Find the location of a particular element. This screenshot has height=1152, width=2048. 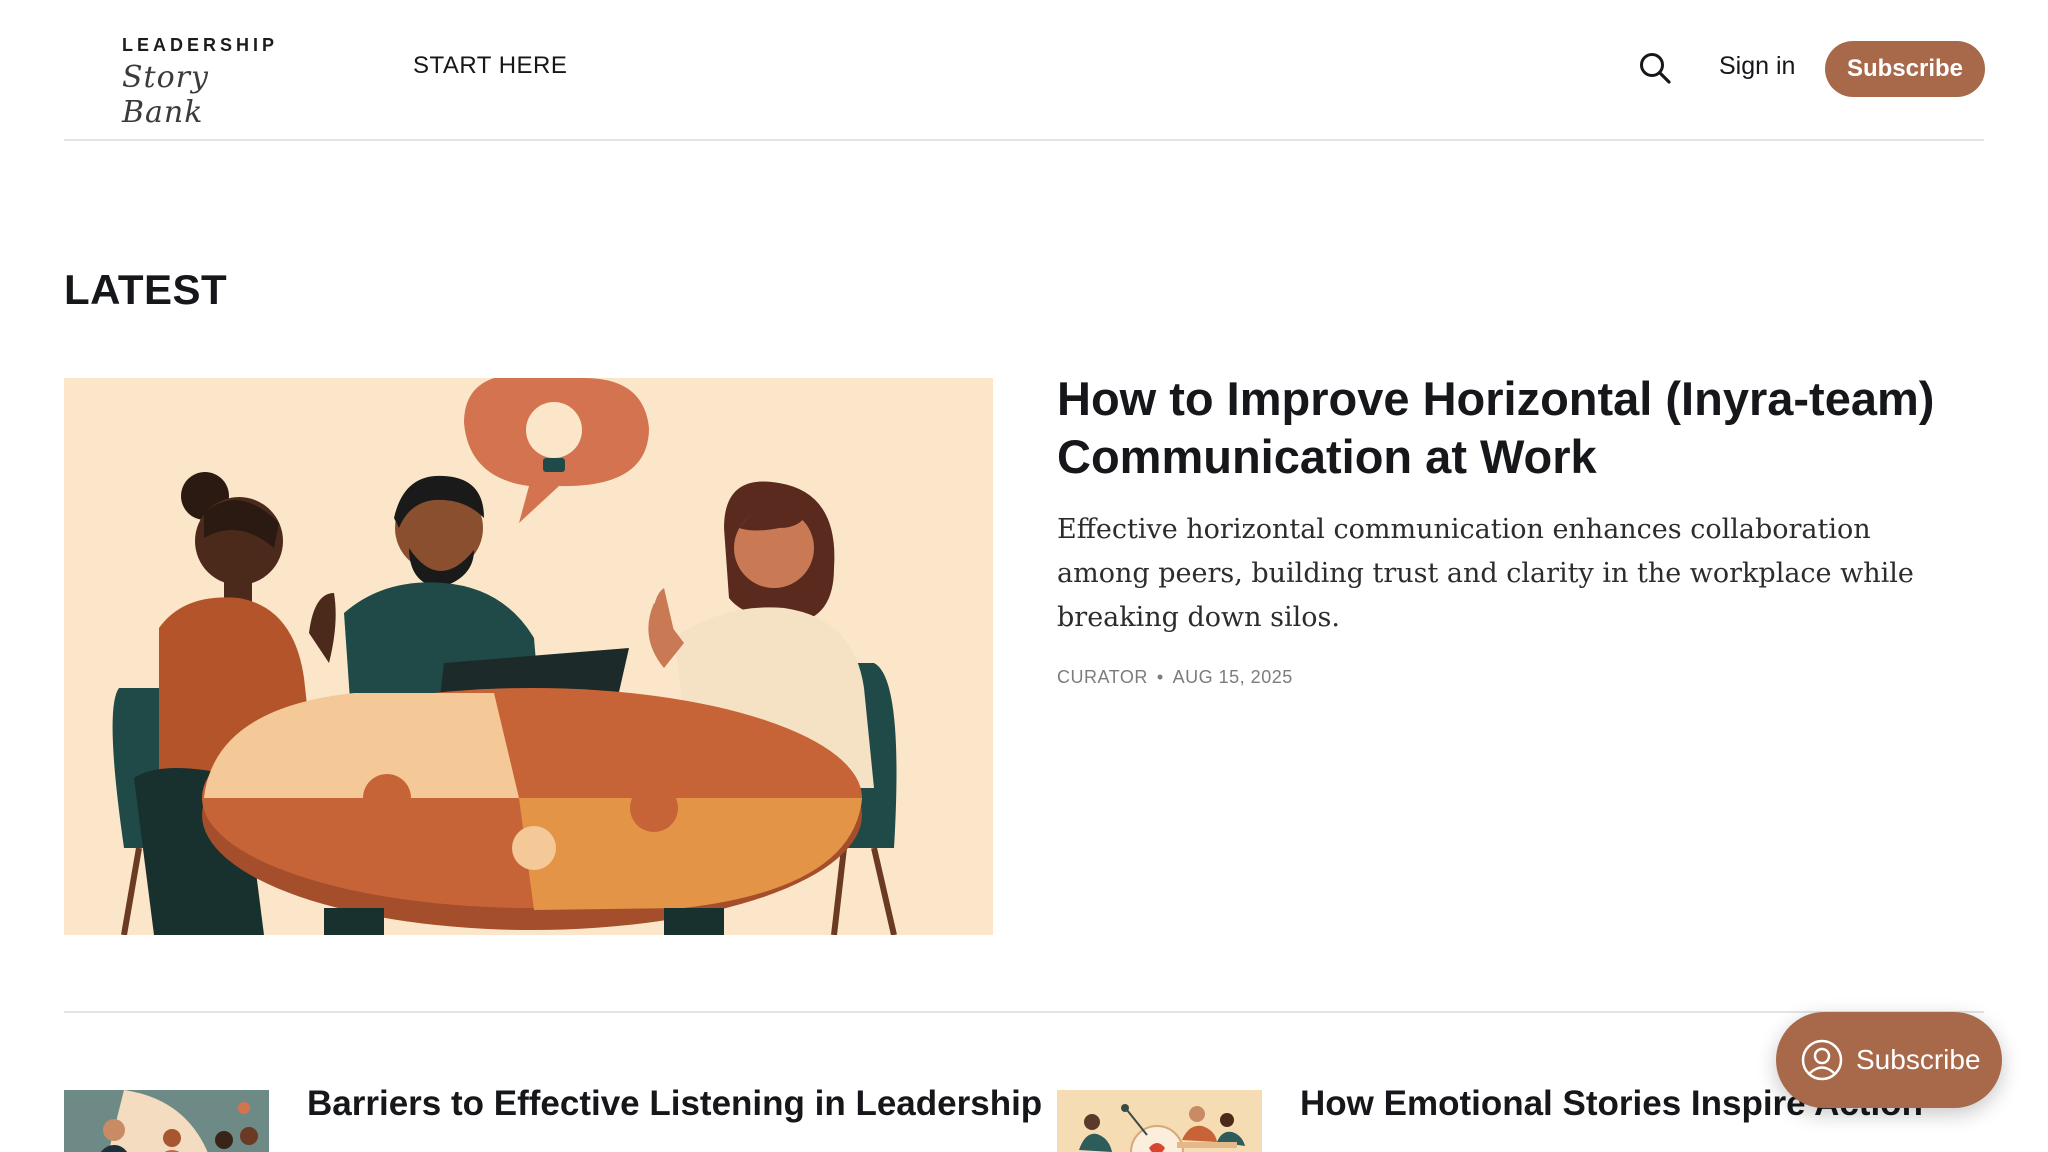

subscribe-button: Subscribe is located at coordinates (1905, 69).